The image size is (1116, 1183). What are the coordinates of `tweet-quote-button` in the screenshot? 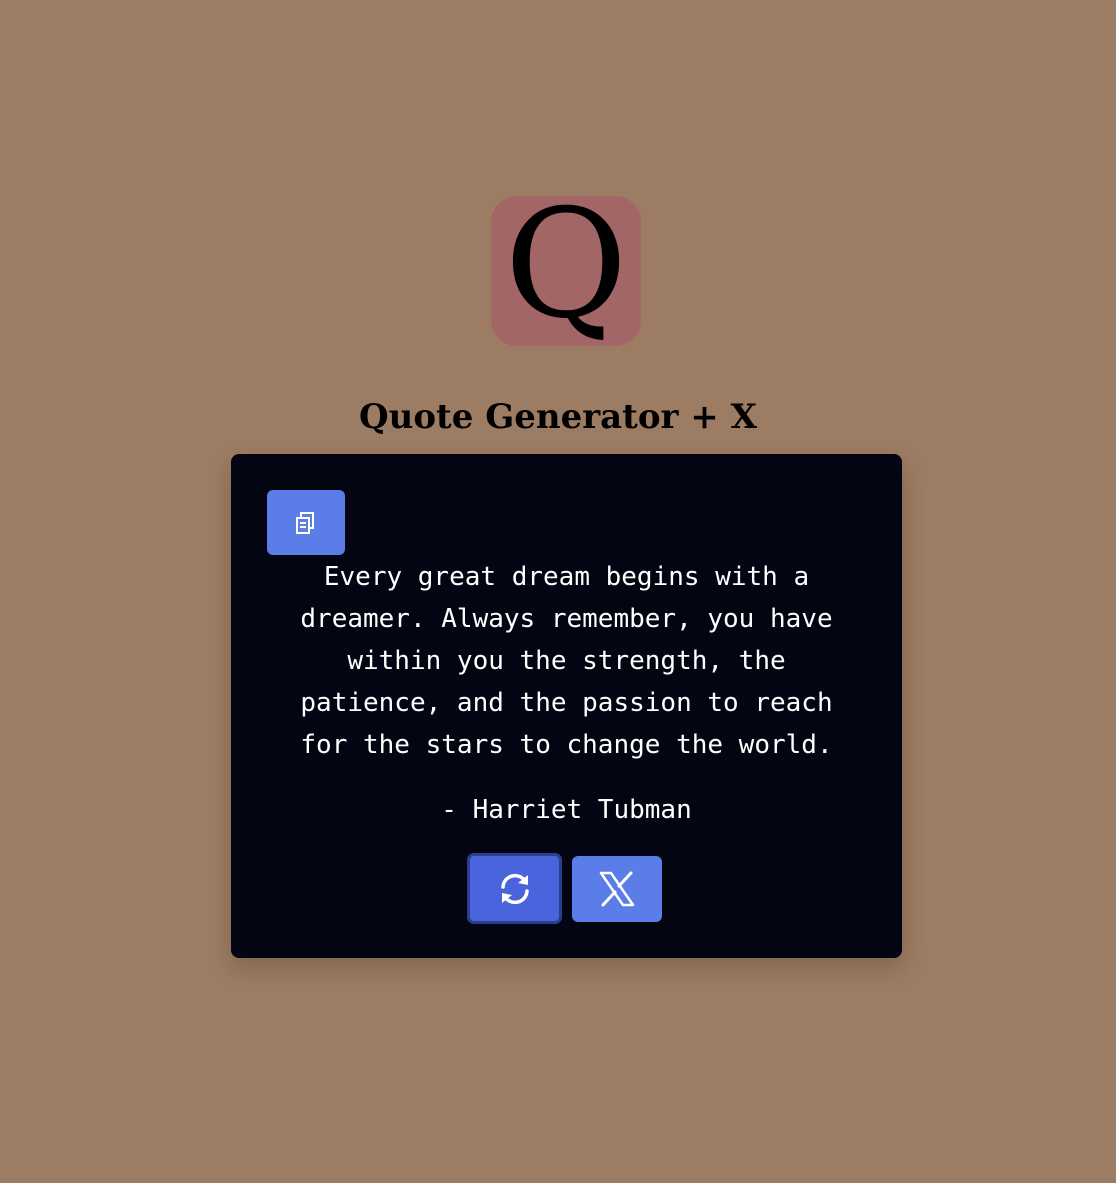 It's located at (617, 889).